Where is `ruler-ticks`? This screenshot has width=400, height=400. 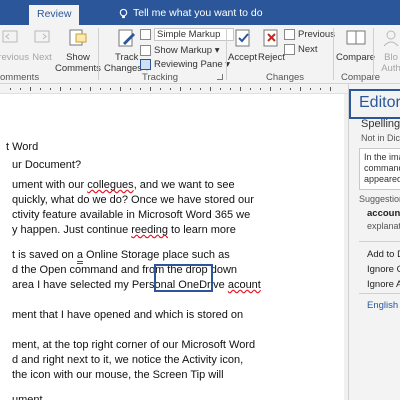 ruler-ticks is located at coordinates (170, 89).